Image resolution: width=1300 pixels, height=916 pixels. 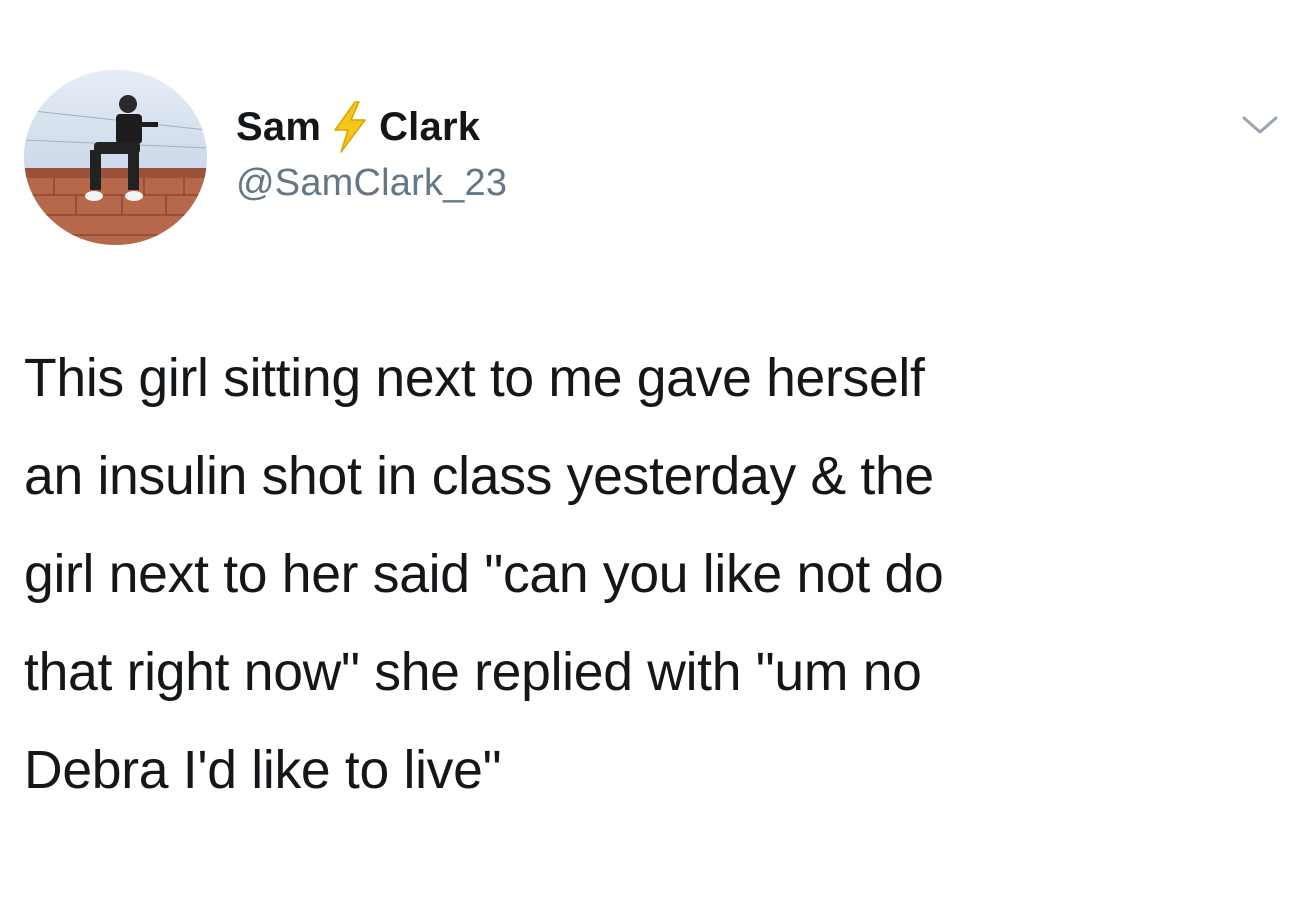 I want to click on avatar-photo, so click(x=115, y=157).